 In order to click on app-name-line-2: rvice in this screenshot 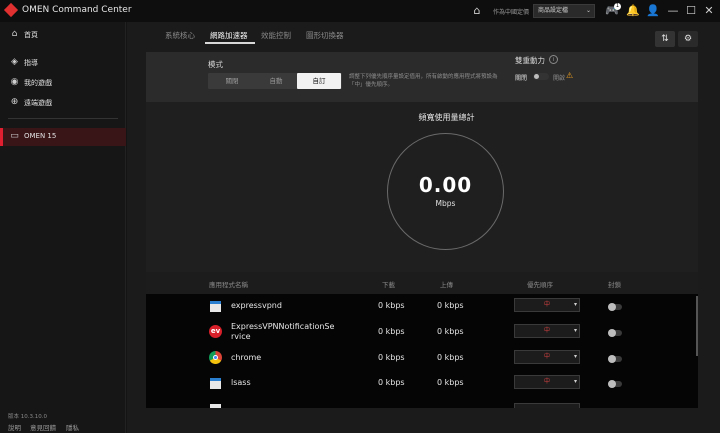, I will do `click(241, 336)`.